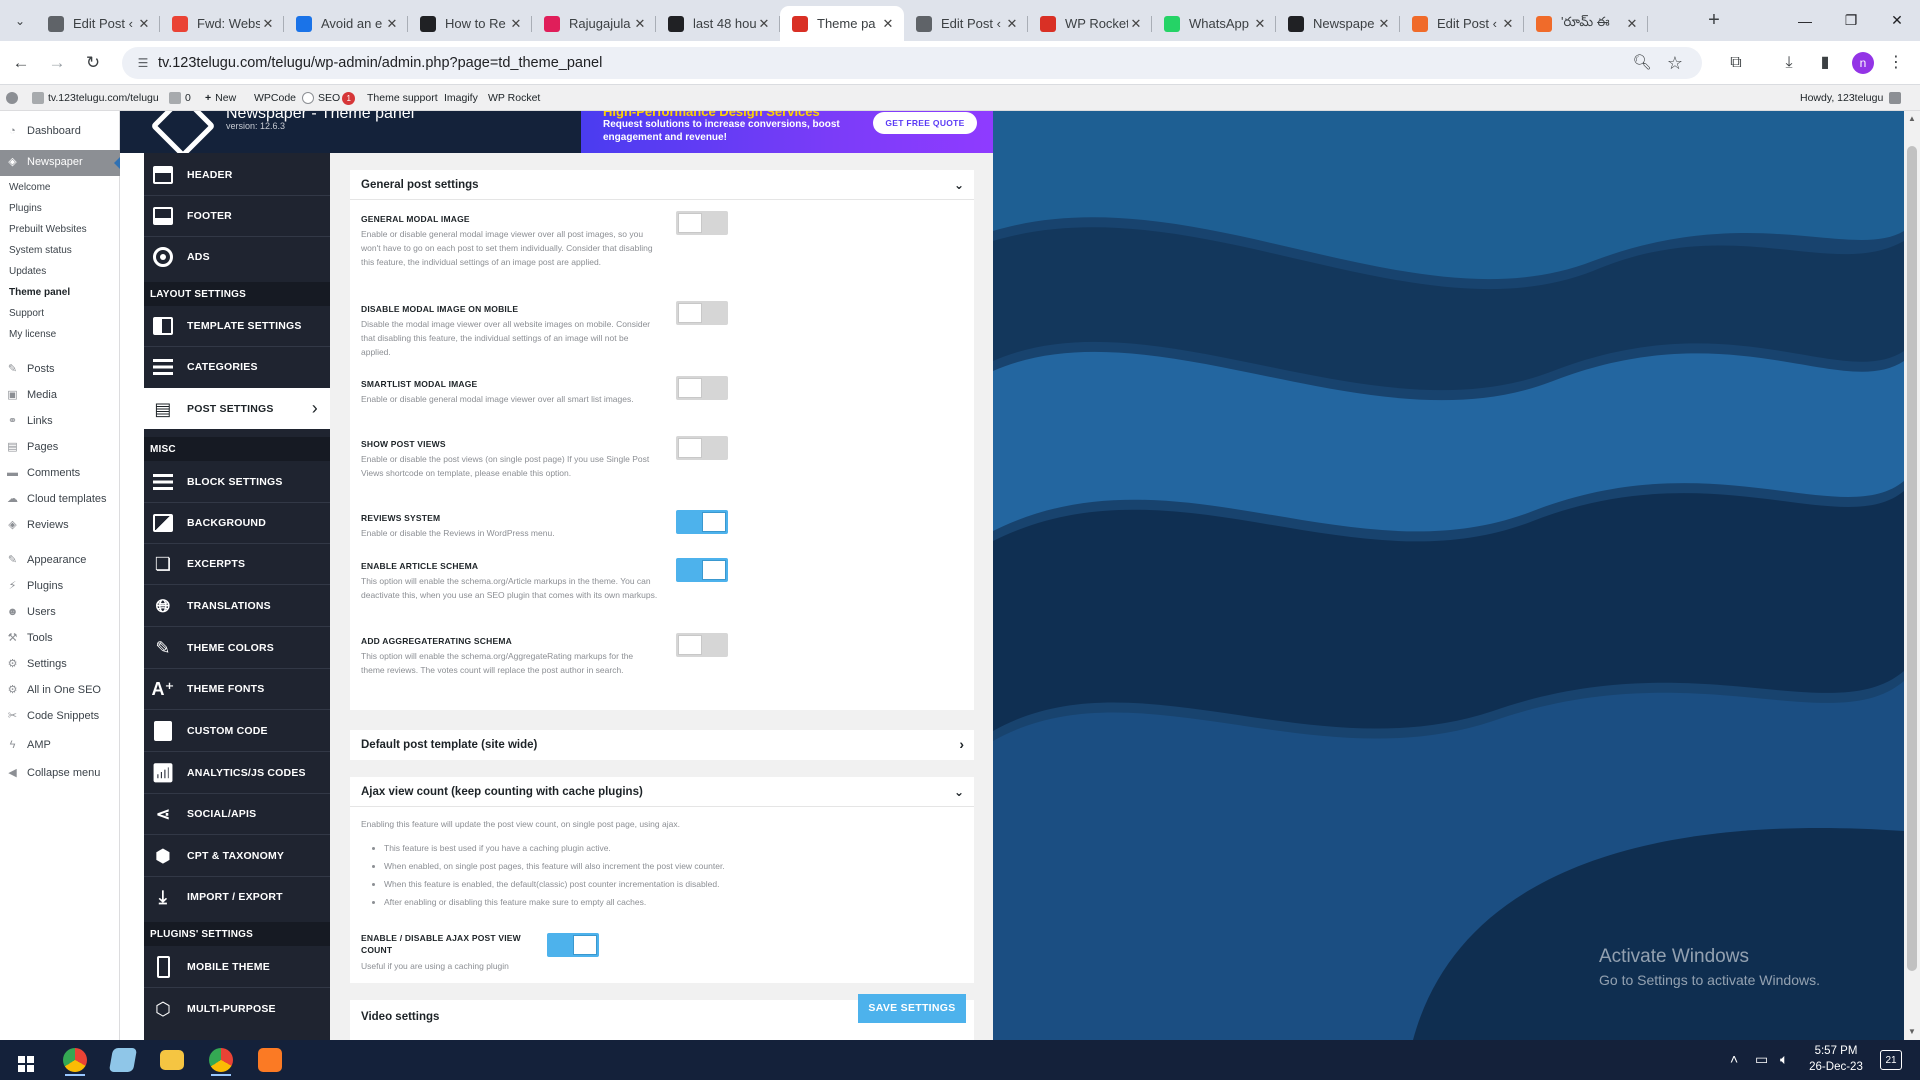  I want to click on back-arrow-icon: ←, so click(21, 63).